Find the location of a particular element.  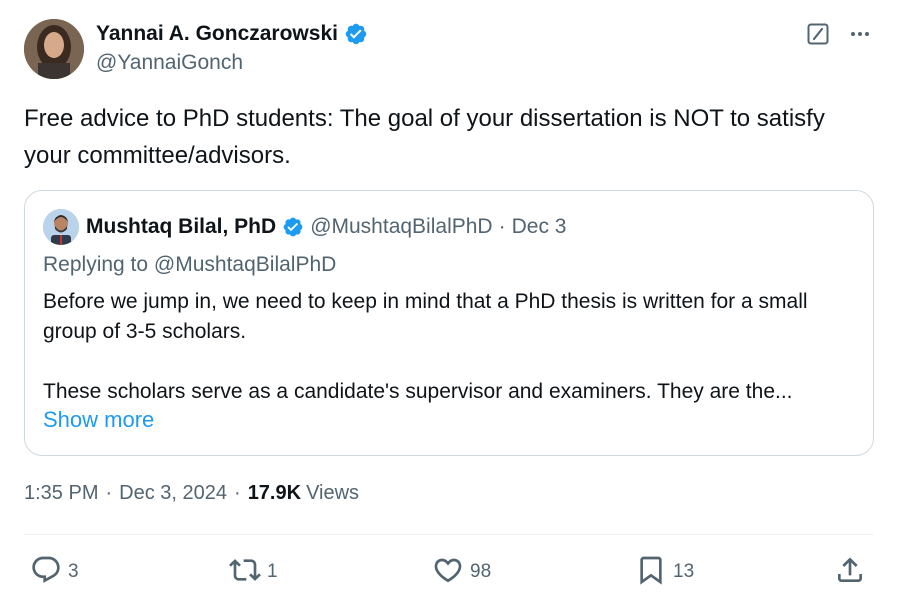

repost-button: 1 is located at coordinates (253, 572).